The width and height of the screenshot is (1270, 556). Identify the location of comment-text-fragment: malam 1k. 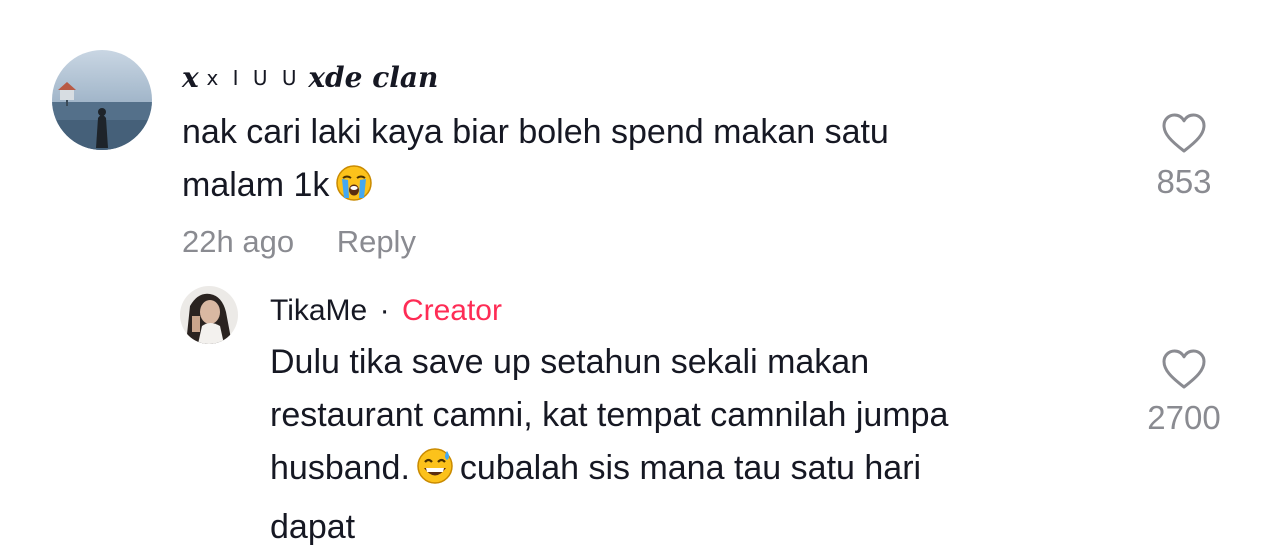
(256, 185).